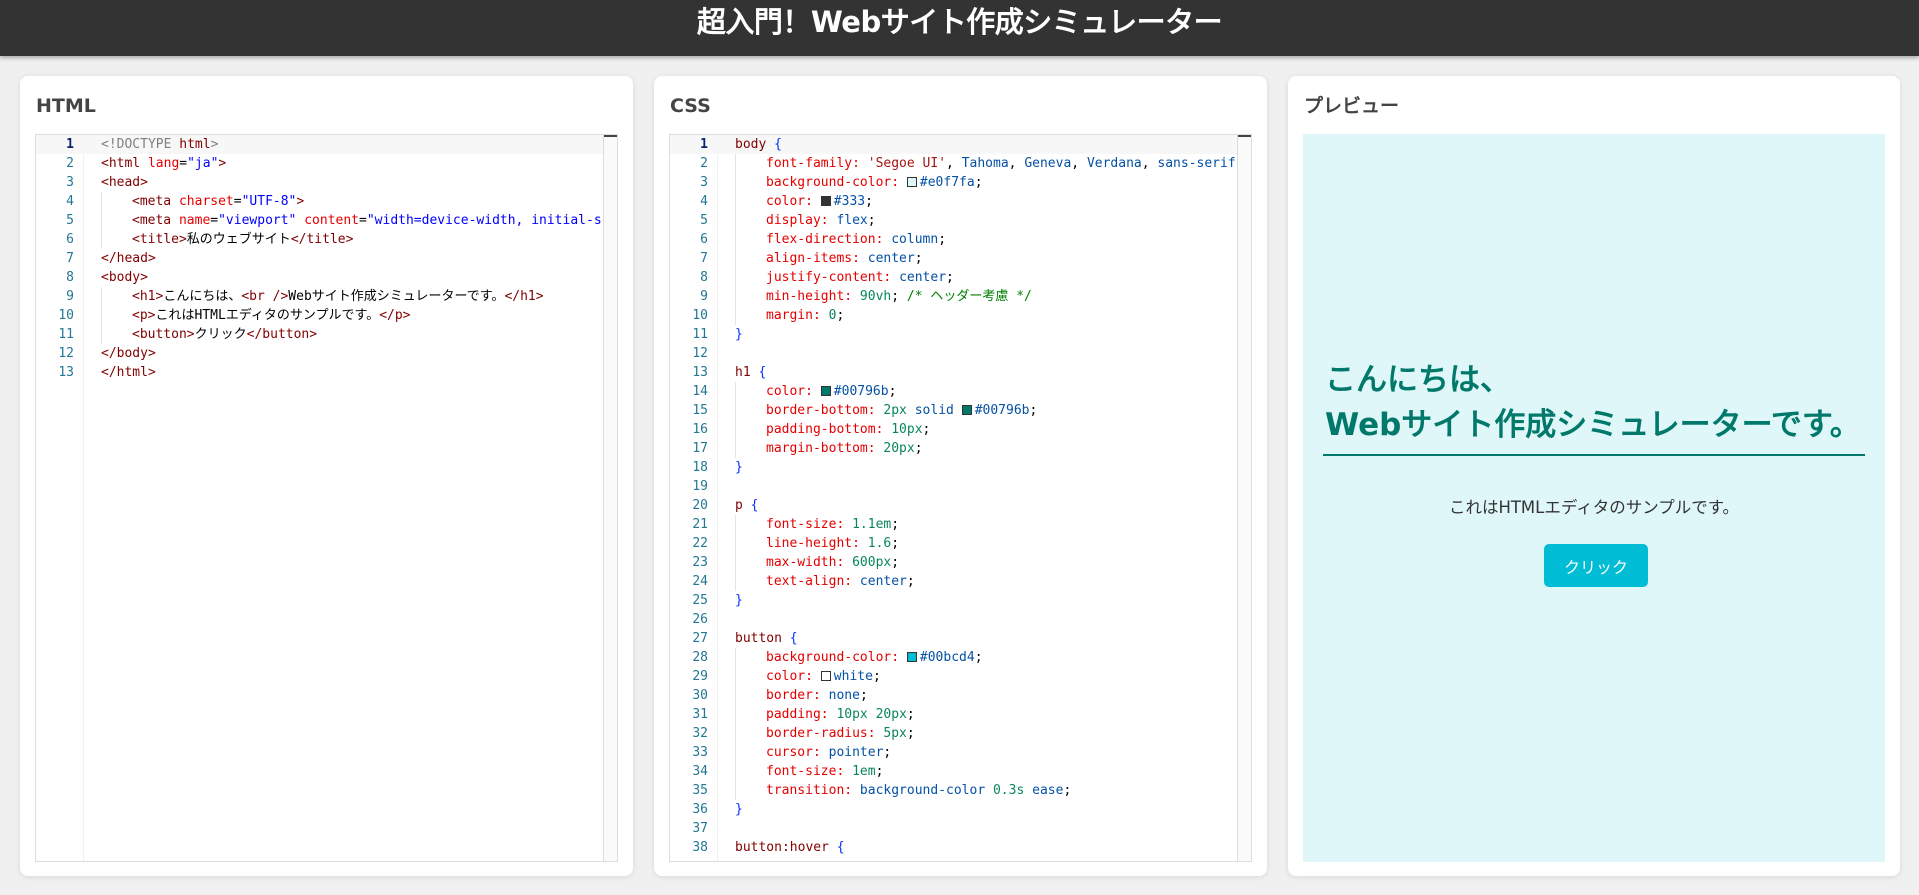  I want to click on line-number: 10, so click(700, 315).